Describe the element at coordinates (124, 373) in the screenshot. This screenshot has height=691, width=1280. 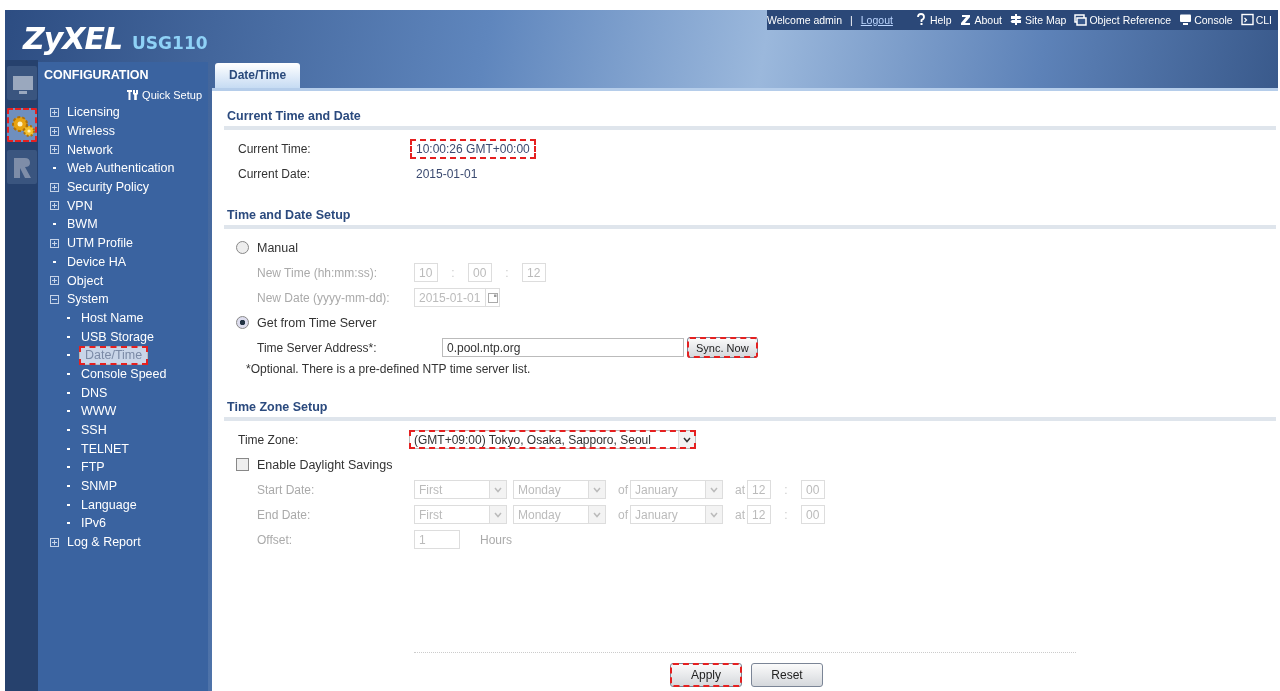
I see `menu-item: Console Speed` at that location.